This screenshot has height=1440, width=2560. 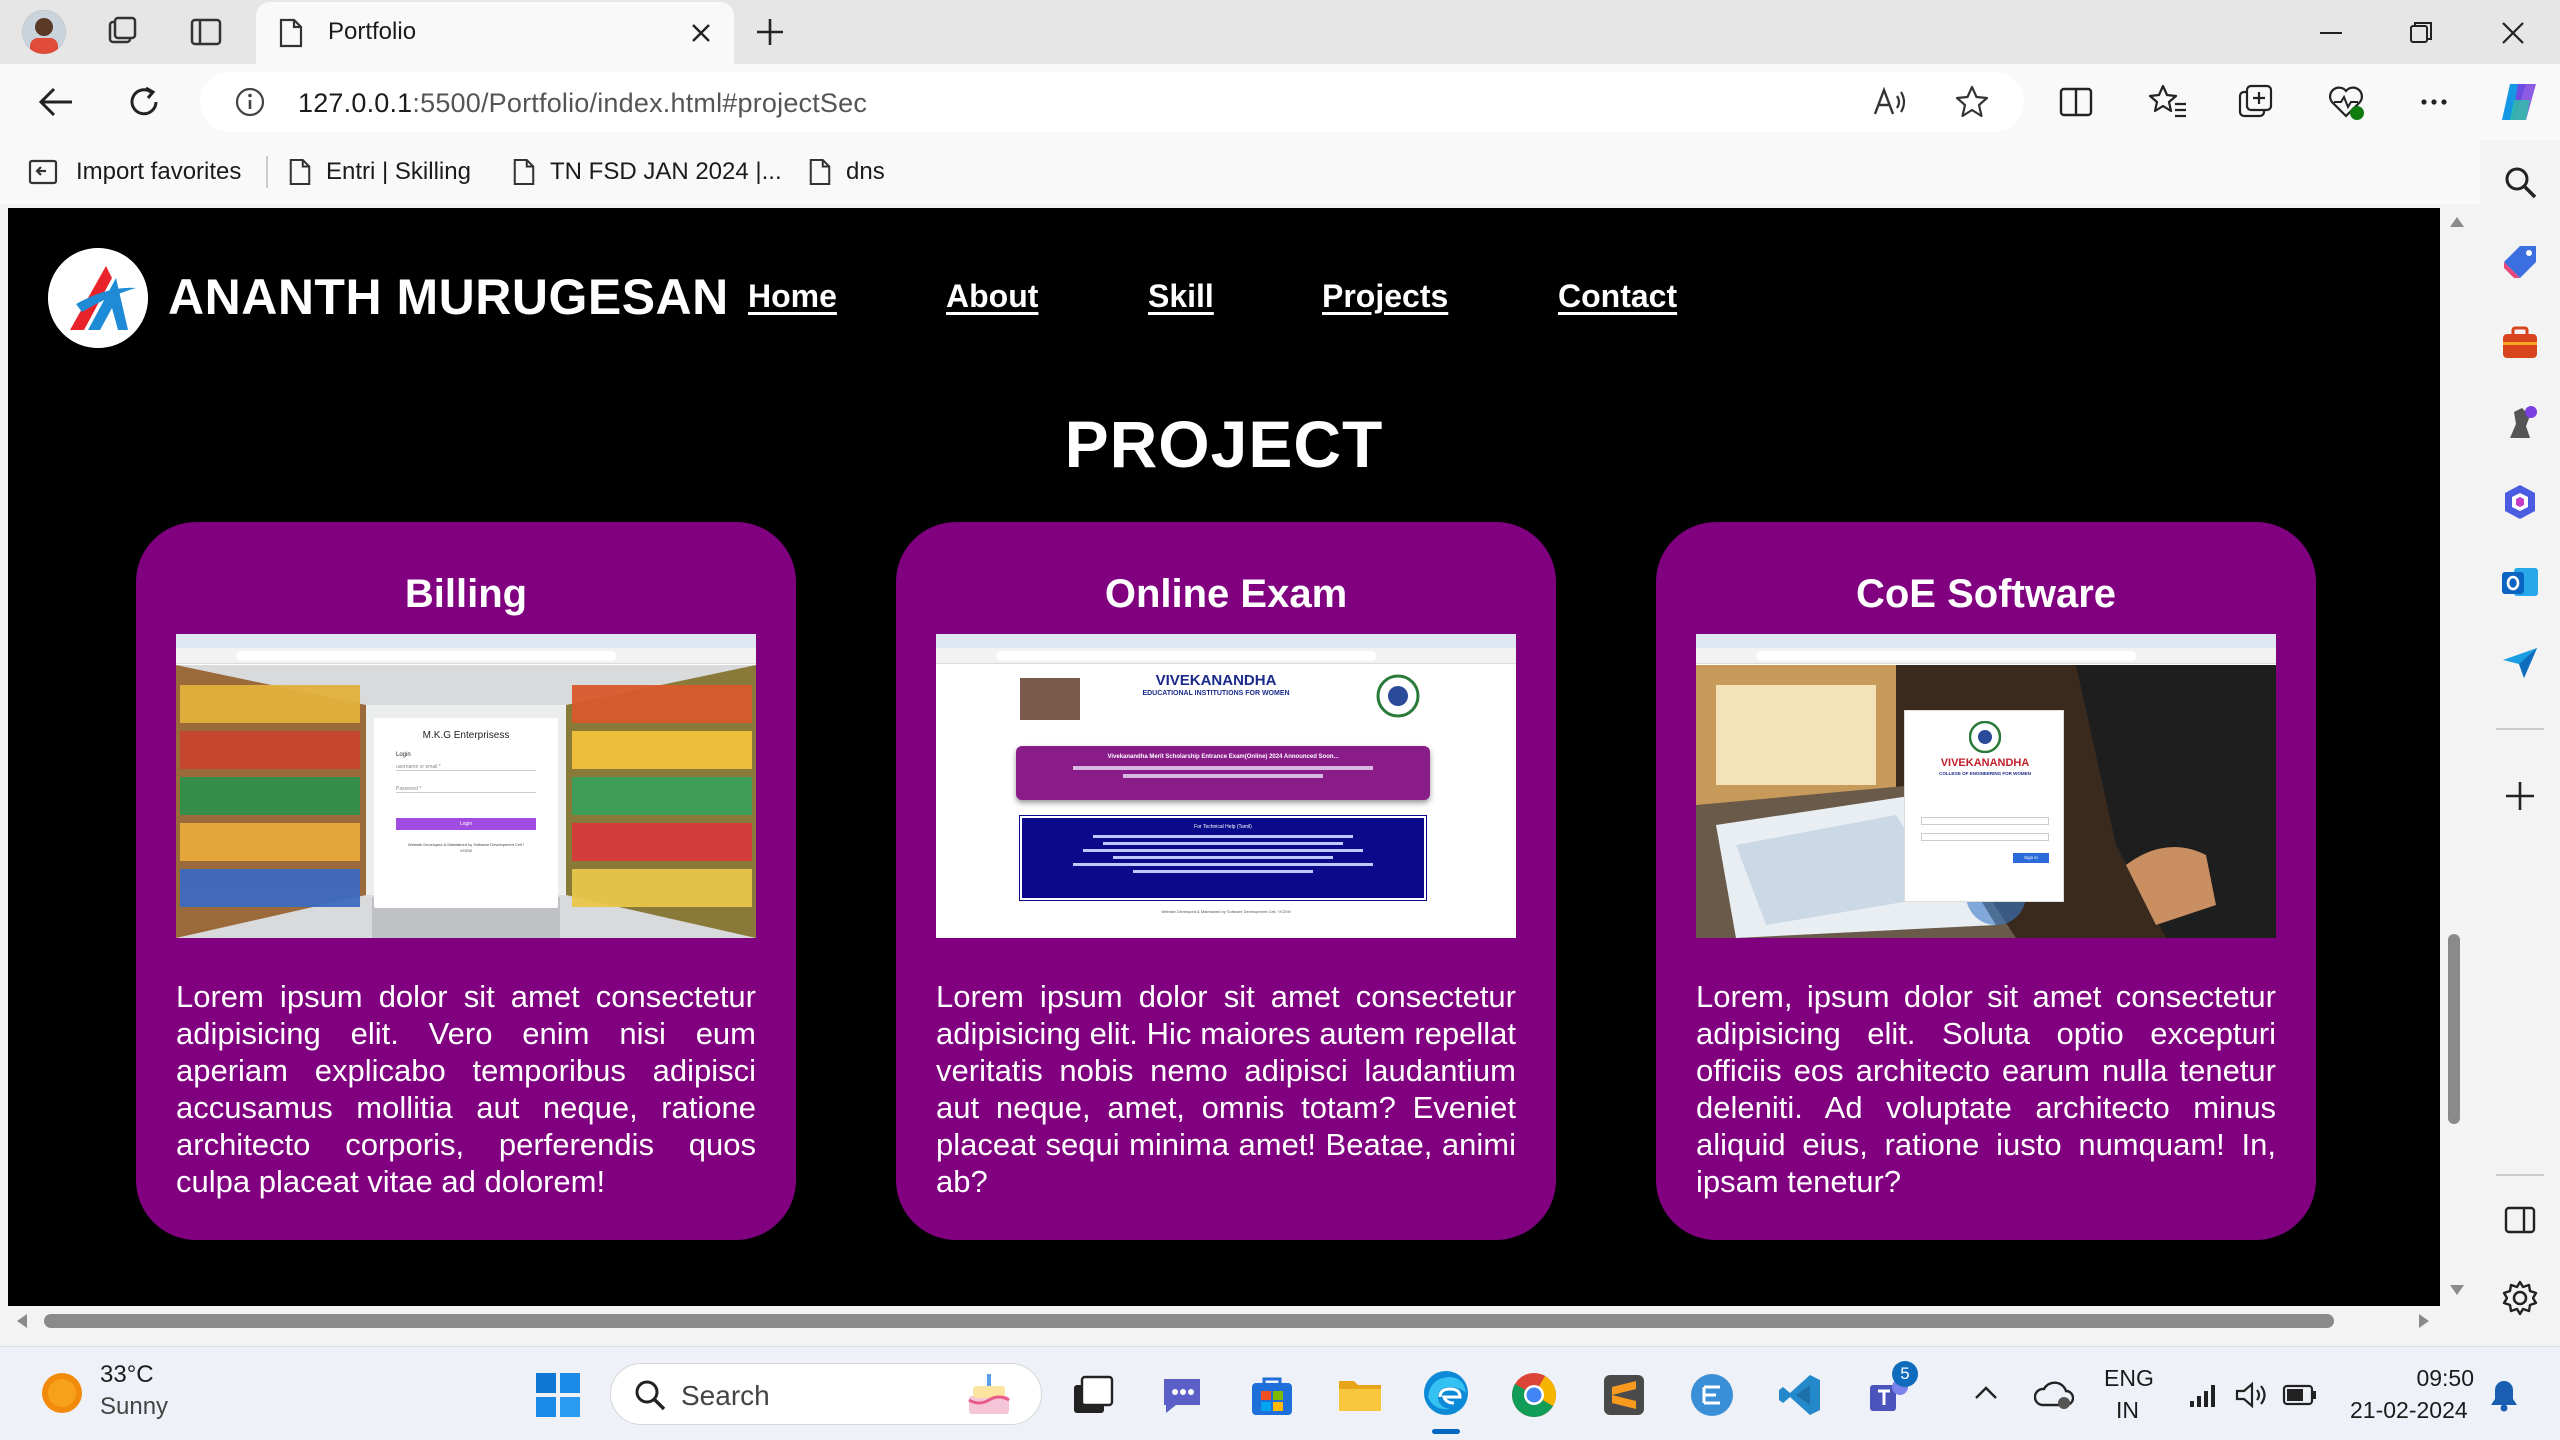 What do you see at coordinates (1181, 296) in the screenshot?
I see `nav-skill: Skill` at bounding box center [1181, 296].